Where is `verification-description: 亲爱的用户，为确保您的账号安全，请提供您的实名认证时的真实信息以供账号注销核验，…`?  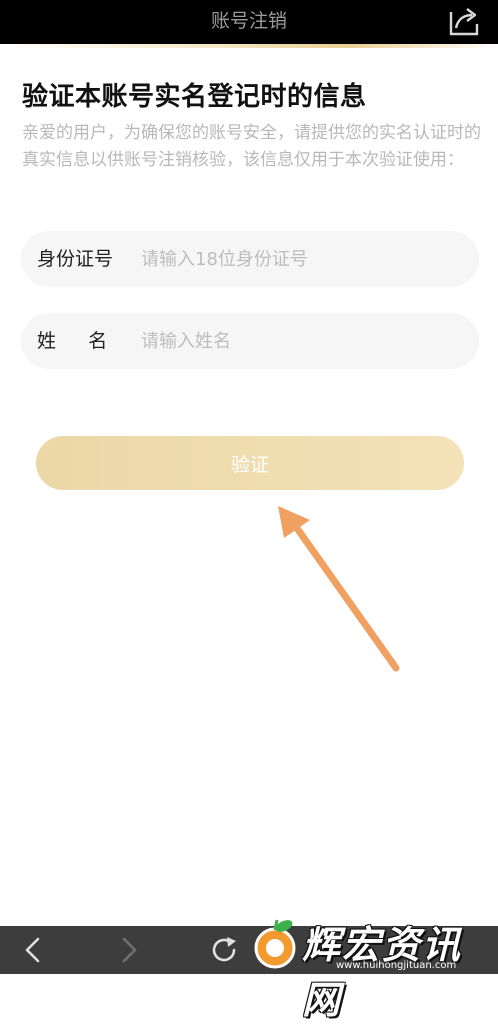
verification-description: 亲爱的用户，为确保您的账号安全，请提供您的实名认证时的真实信息以供账号注销核验，… is located at coordinates (251, 146).